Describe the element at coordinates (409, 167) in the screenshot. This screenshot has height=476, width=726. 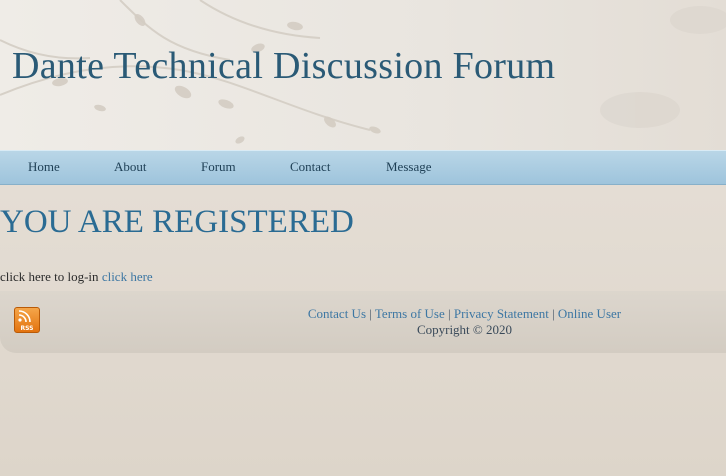
I see `nav-item-message: Message` at that location.